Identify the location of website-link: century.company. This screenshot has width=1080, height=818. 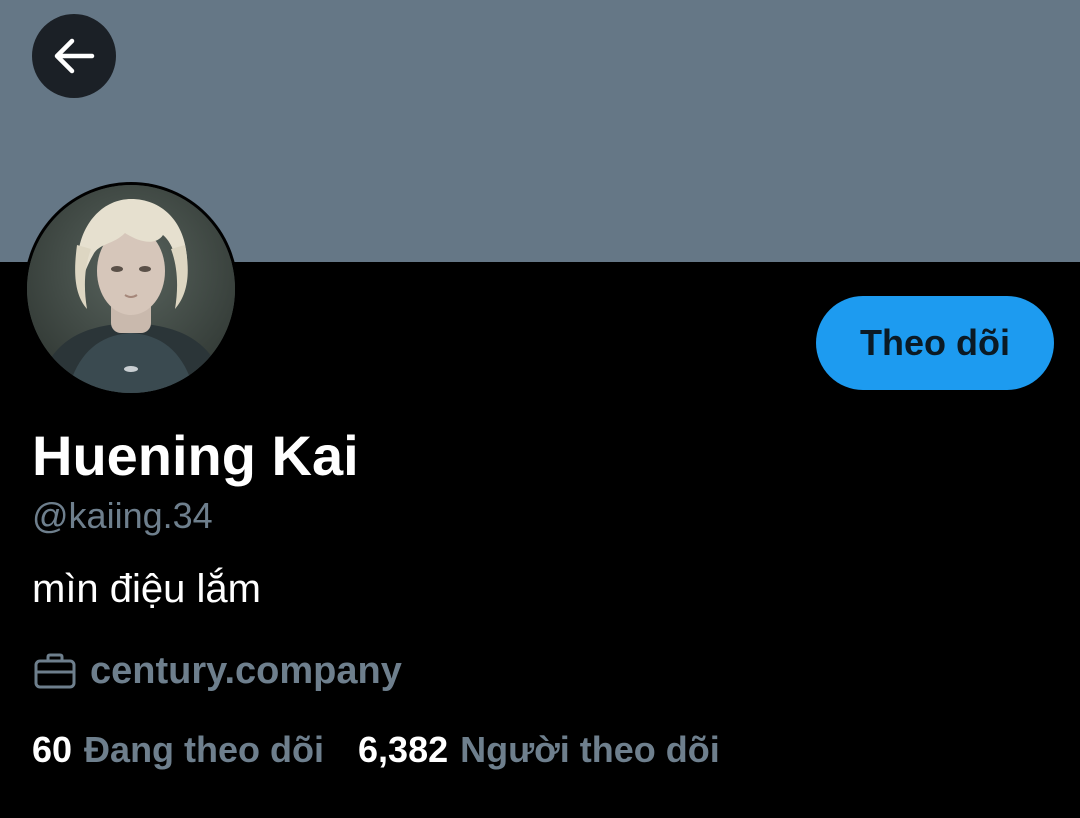
(246, 671).